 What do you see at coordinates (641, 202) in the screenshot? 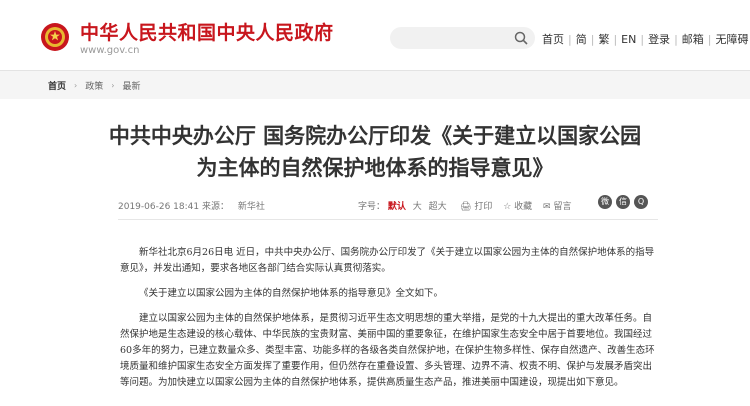
I see `qq-icon: Q` at bounding box center [641, 202].